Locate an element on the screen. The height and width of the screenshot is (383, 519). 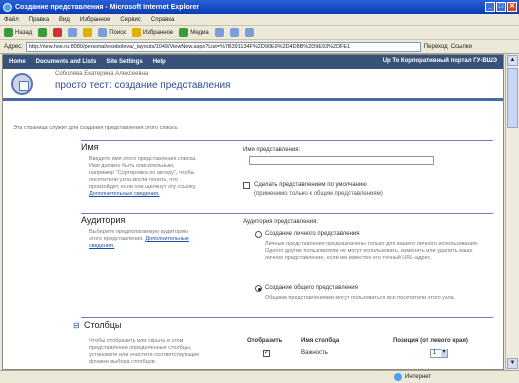
col-name-header: Имя столбца is located at coordinates (320, 341).